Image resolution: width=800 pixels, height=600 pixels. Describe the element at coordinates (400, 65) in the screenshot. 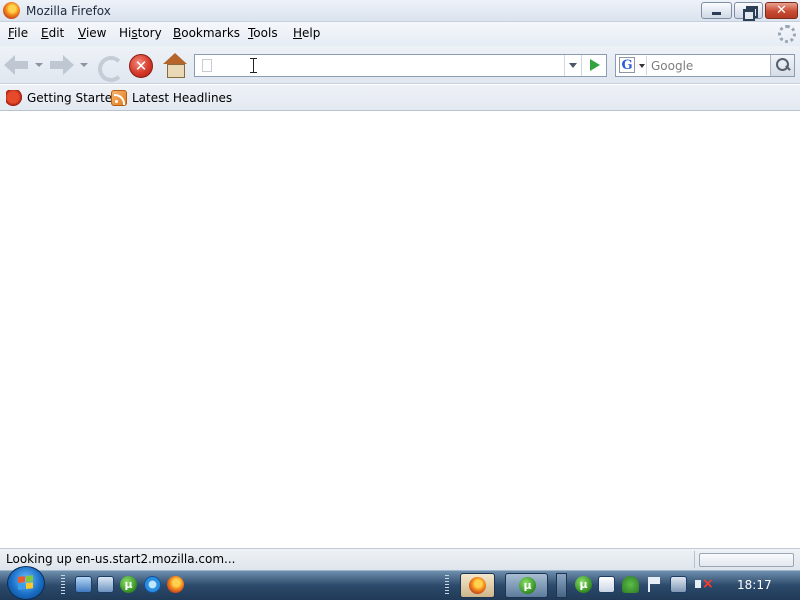

I see `location-bar` at that location.